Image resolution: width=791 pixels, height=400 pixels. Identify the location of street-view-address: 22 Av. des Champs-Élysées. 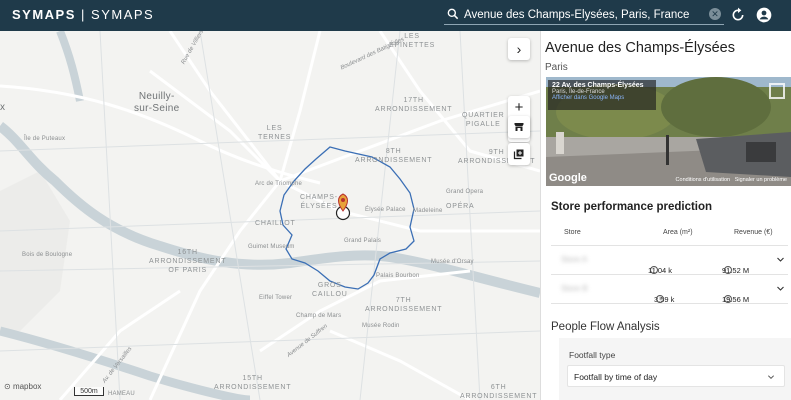
(598, 85).